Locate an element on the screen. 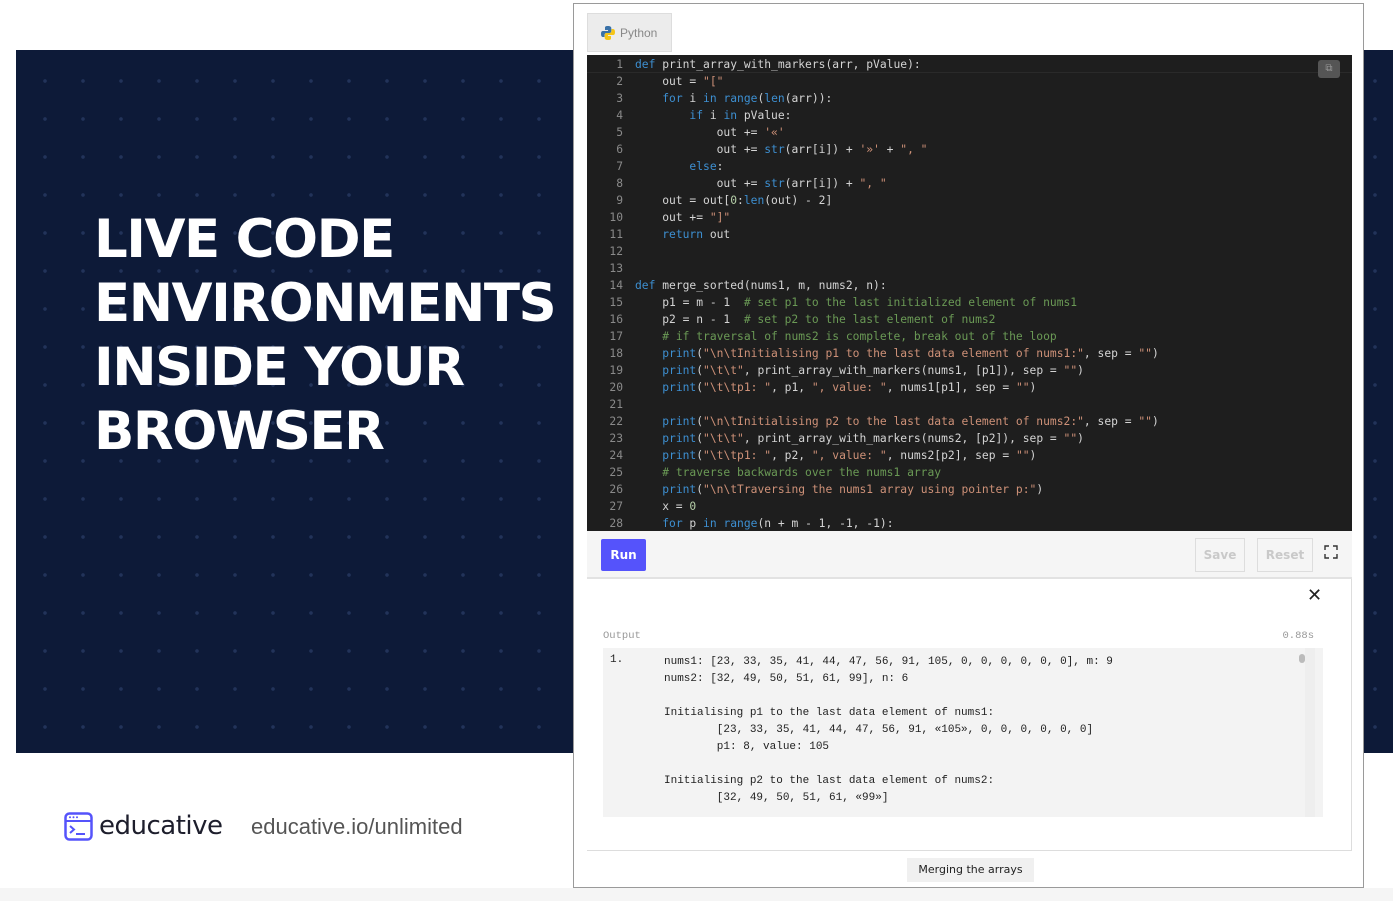 The width and height of the screenshot is (1393, 901). code-token: "[" is located at coordinates (713, 81).